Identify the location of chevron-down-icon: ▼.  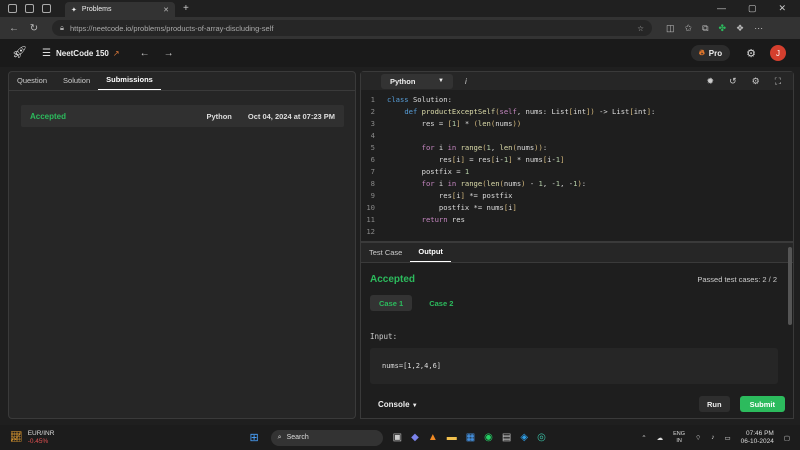
(441, 81).